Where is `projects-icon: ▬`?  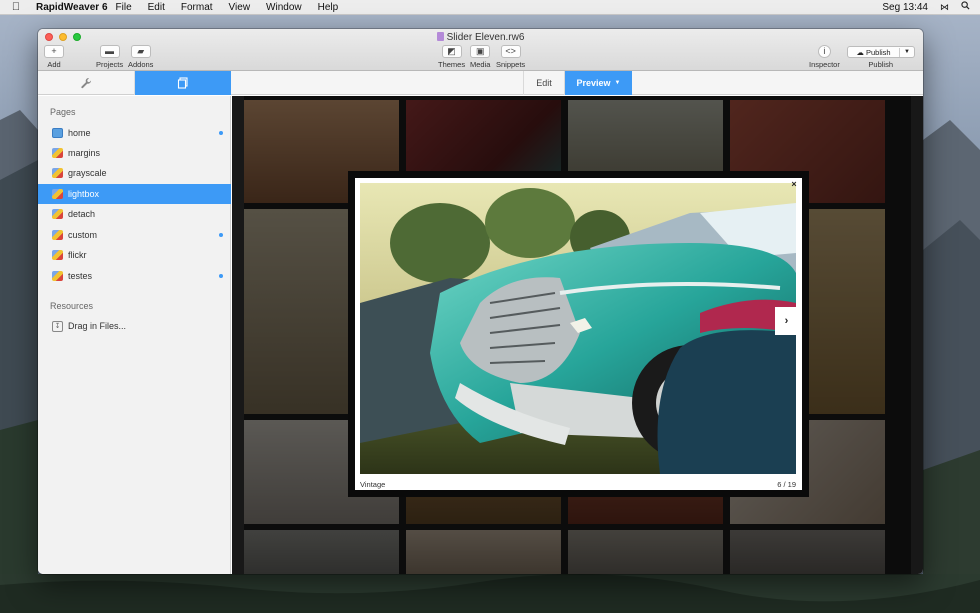
projects-icon: ▬ is located at coordinates (109, 51).